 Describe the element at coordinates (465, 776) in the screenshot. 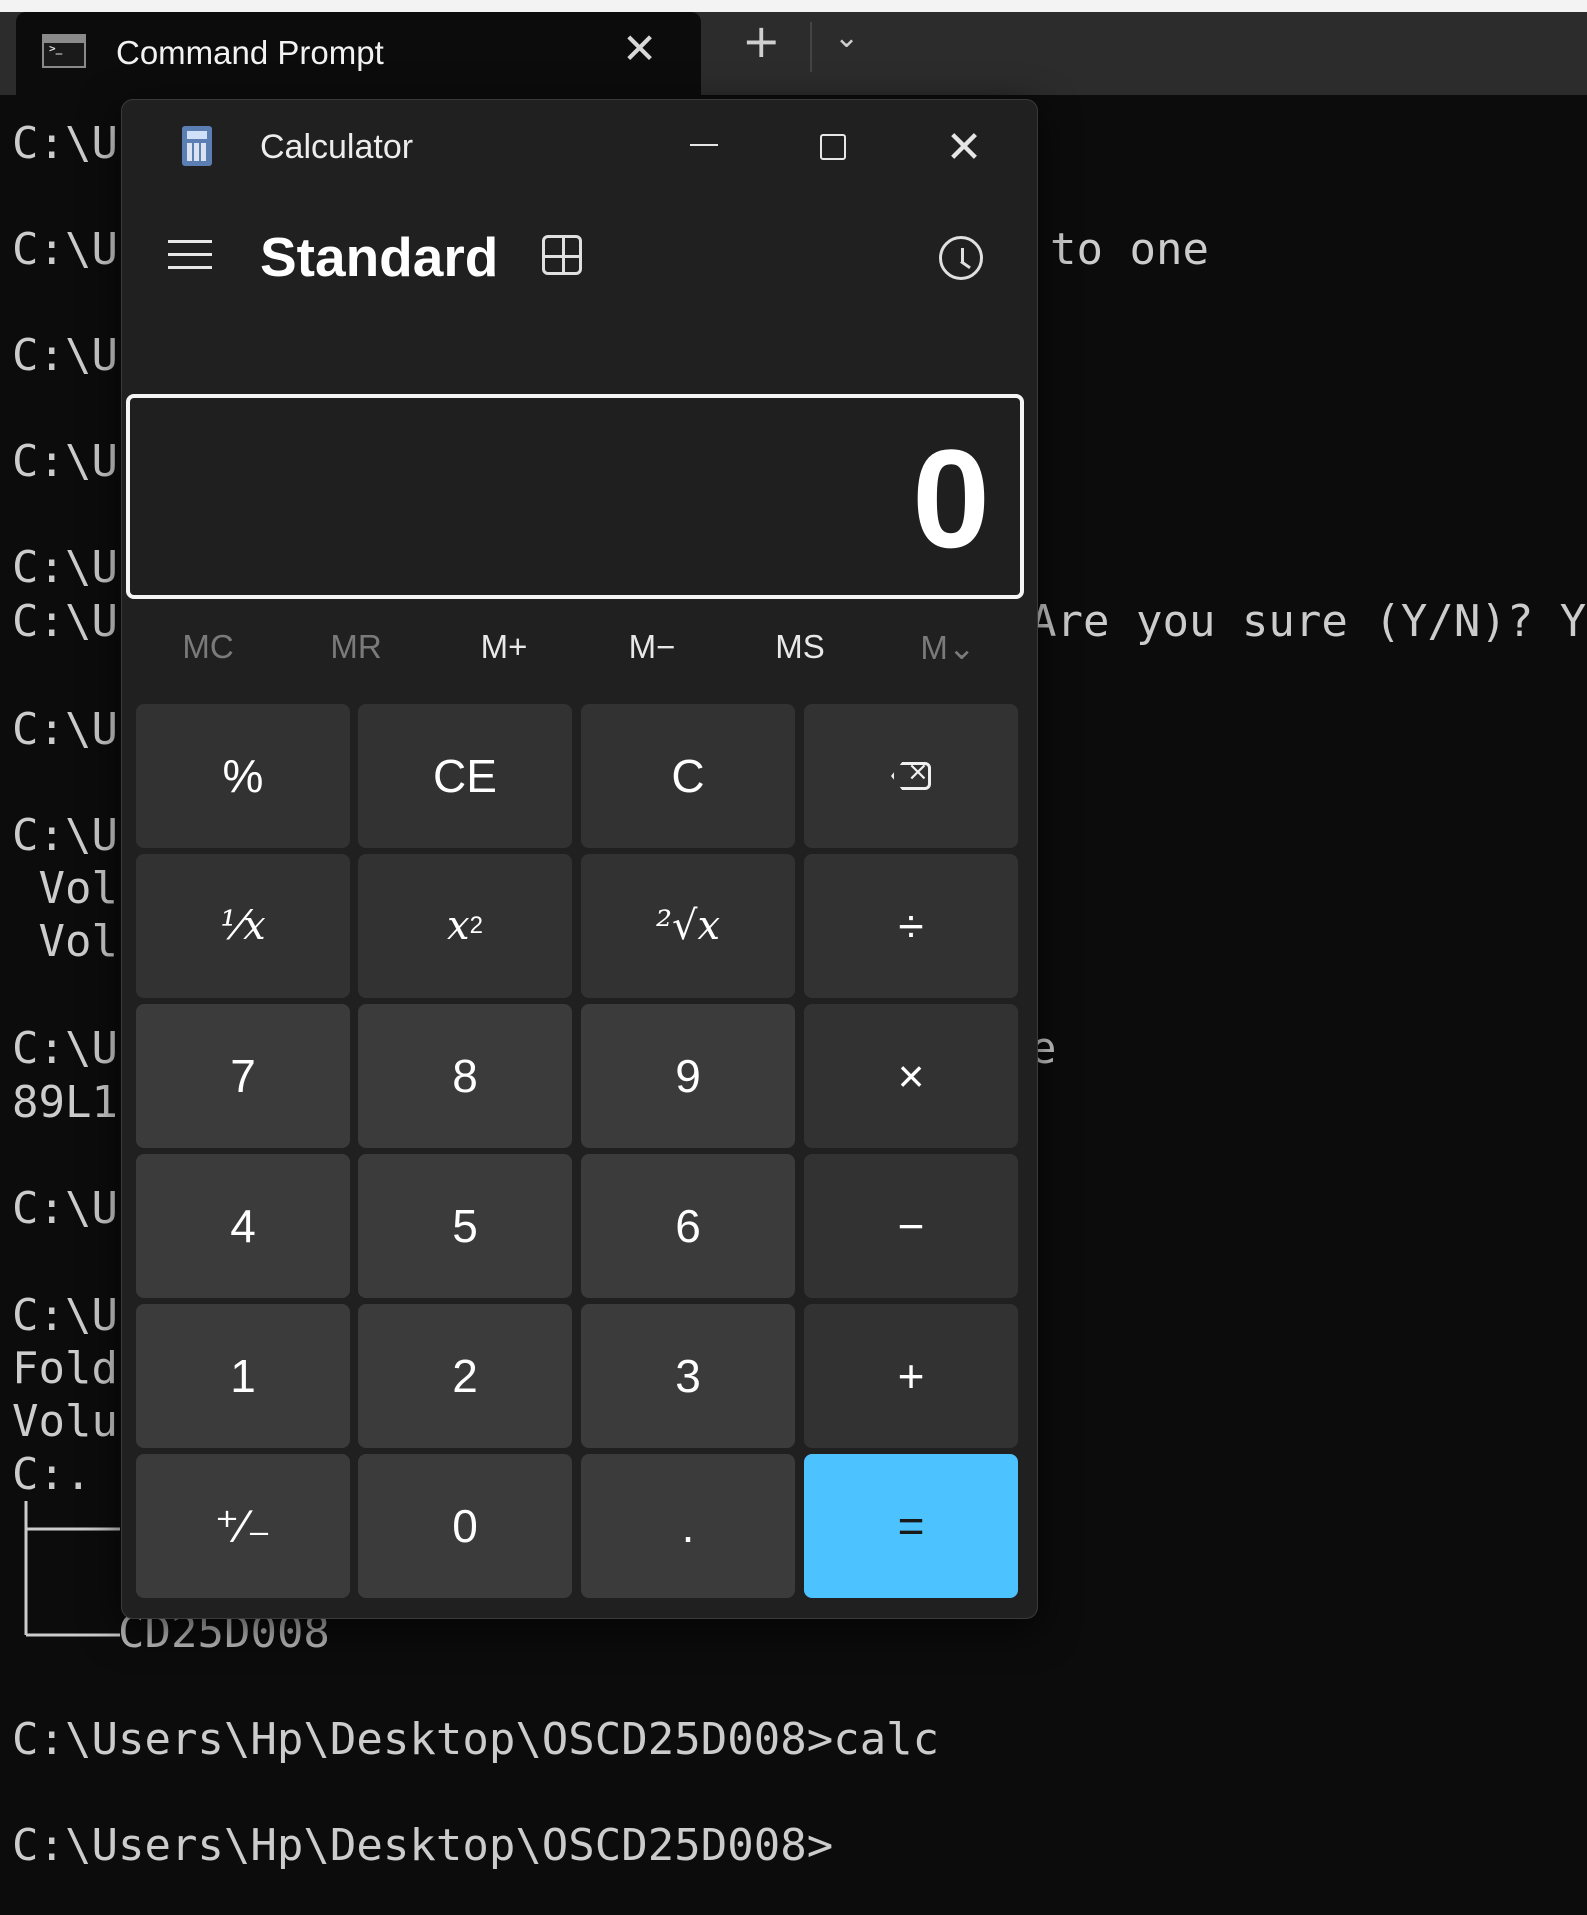

I see `clear-entry-button: CE` at that location.